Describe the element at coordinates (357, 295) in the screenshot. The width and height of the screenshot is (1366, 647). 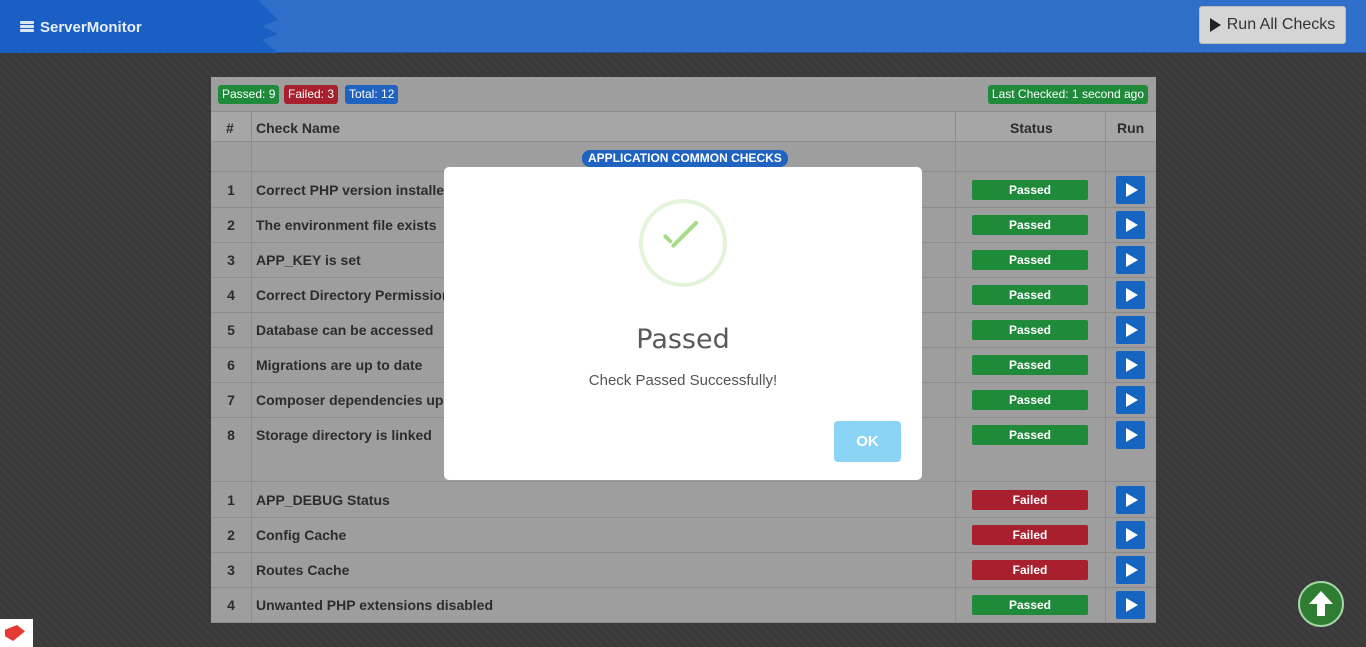
I see `check-name: Correct Directory Permissions` at that location.